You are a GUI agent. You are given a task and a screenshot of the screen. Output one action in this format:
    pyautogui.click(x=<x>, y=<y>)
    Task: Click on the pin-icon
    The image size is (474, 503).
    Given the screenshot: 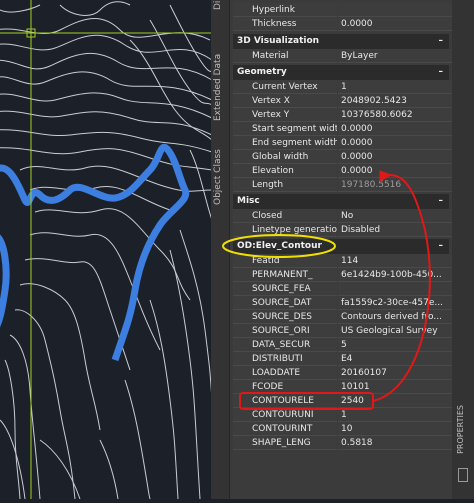 What is the action you would take?
    pyautogui.click(x=463, y=475)
    